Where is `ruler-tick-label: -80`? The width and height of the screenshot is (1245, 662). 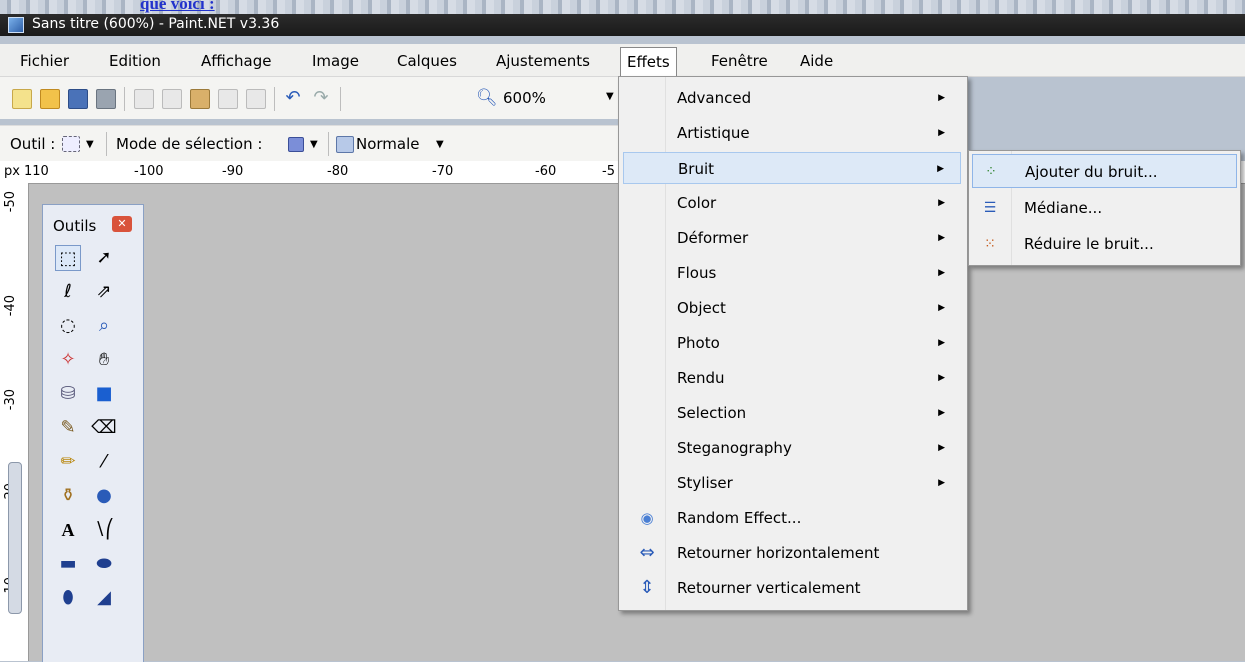 ruler-tick-label: -80 is located at coordinates (338, 171).